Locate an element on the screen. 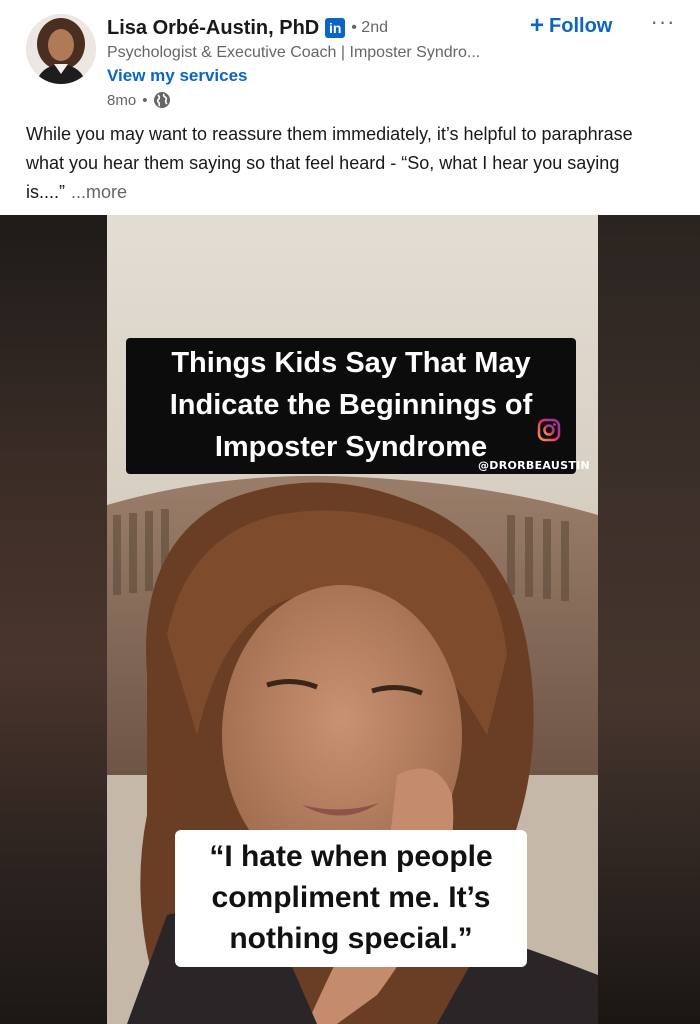 The width and height of the screenshot is (700, 1024). avatar-image is located at coordinates (61, 49).